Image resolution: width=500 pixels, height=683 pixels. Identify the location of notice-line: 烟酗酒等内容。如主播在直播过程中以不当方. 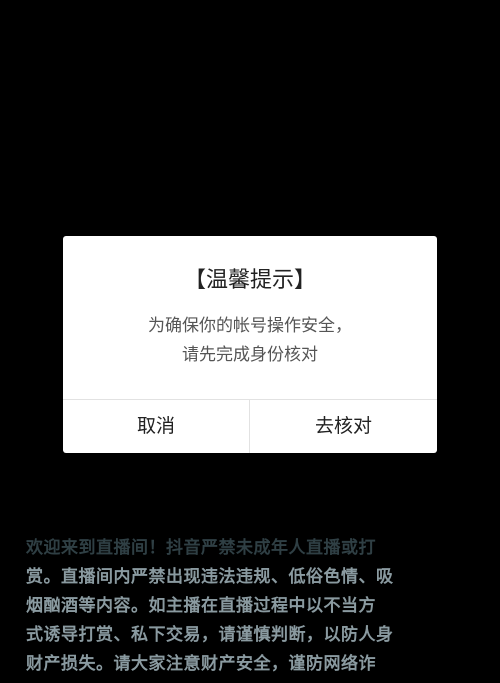
(201, 606).